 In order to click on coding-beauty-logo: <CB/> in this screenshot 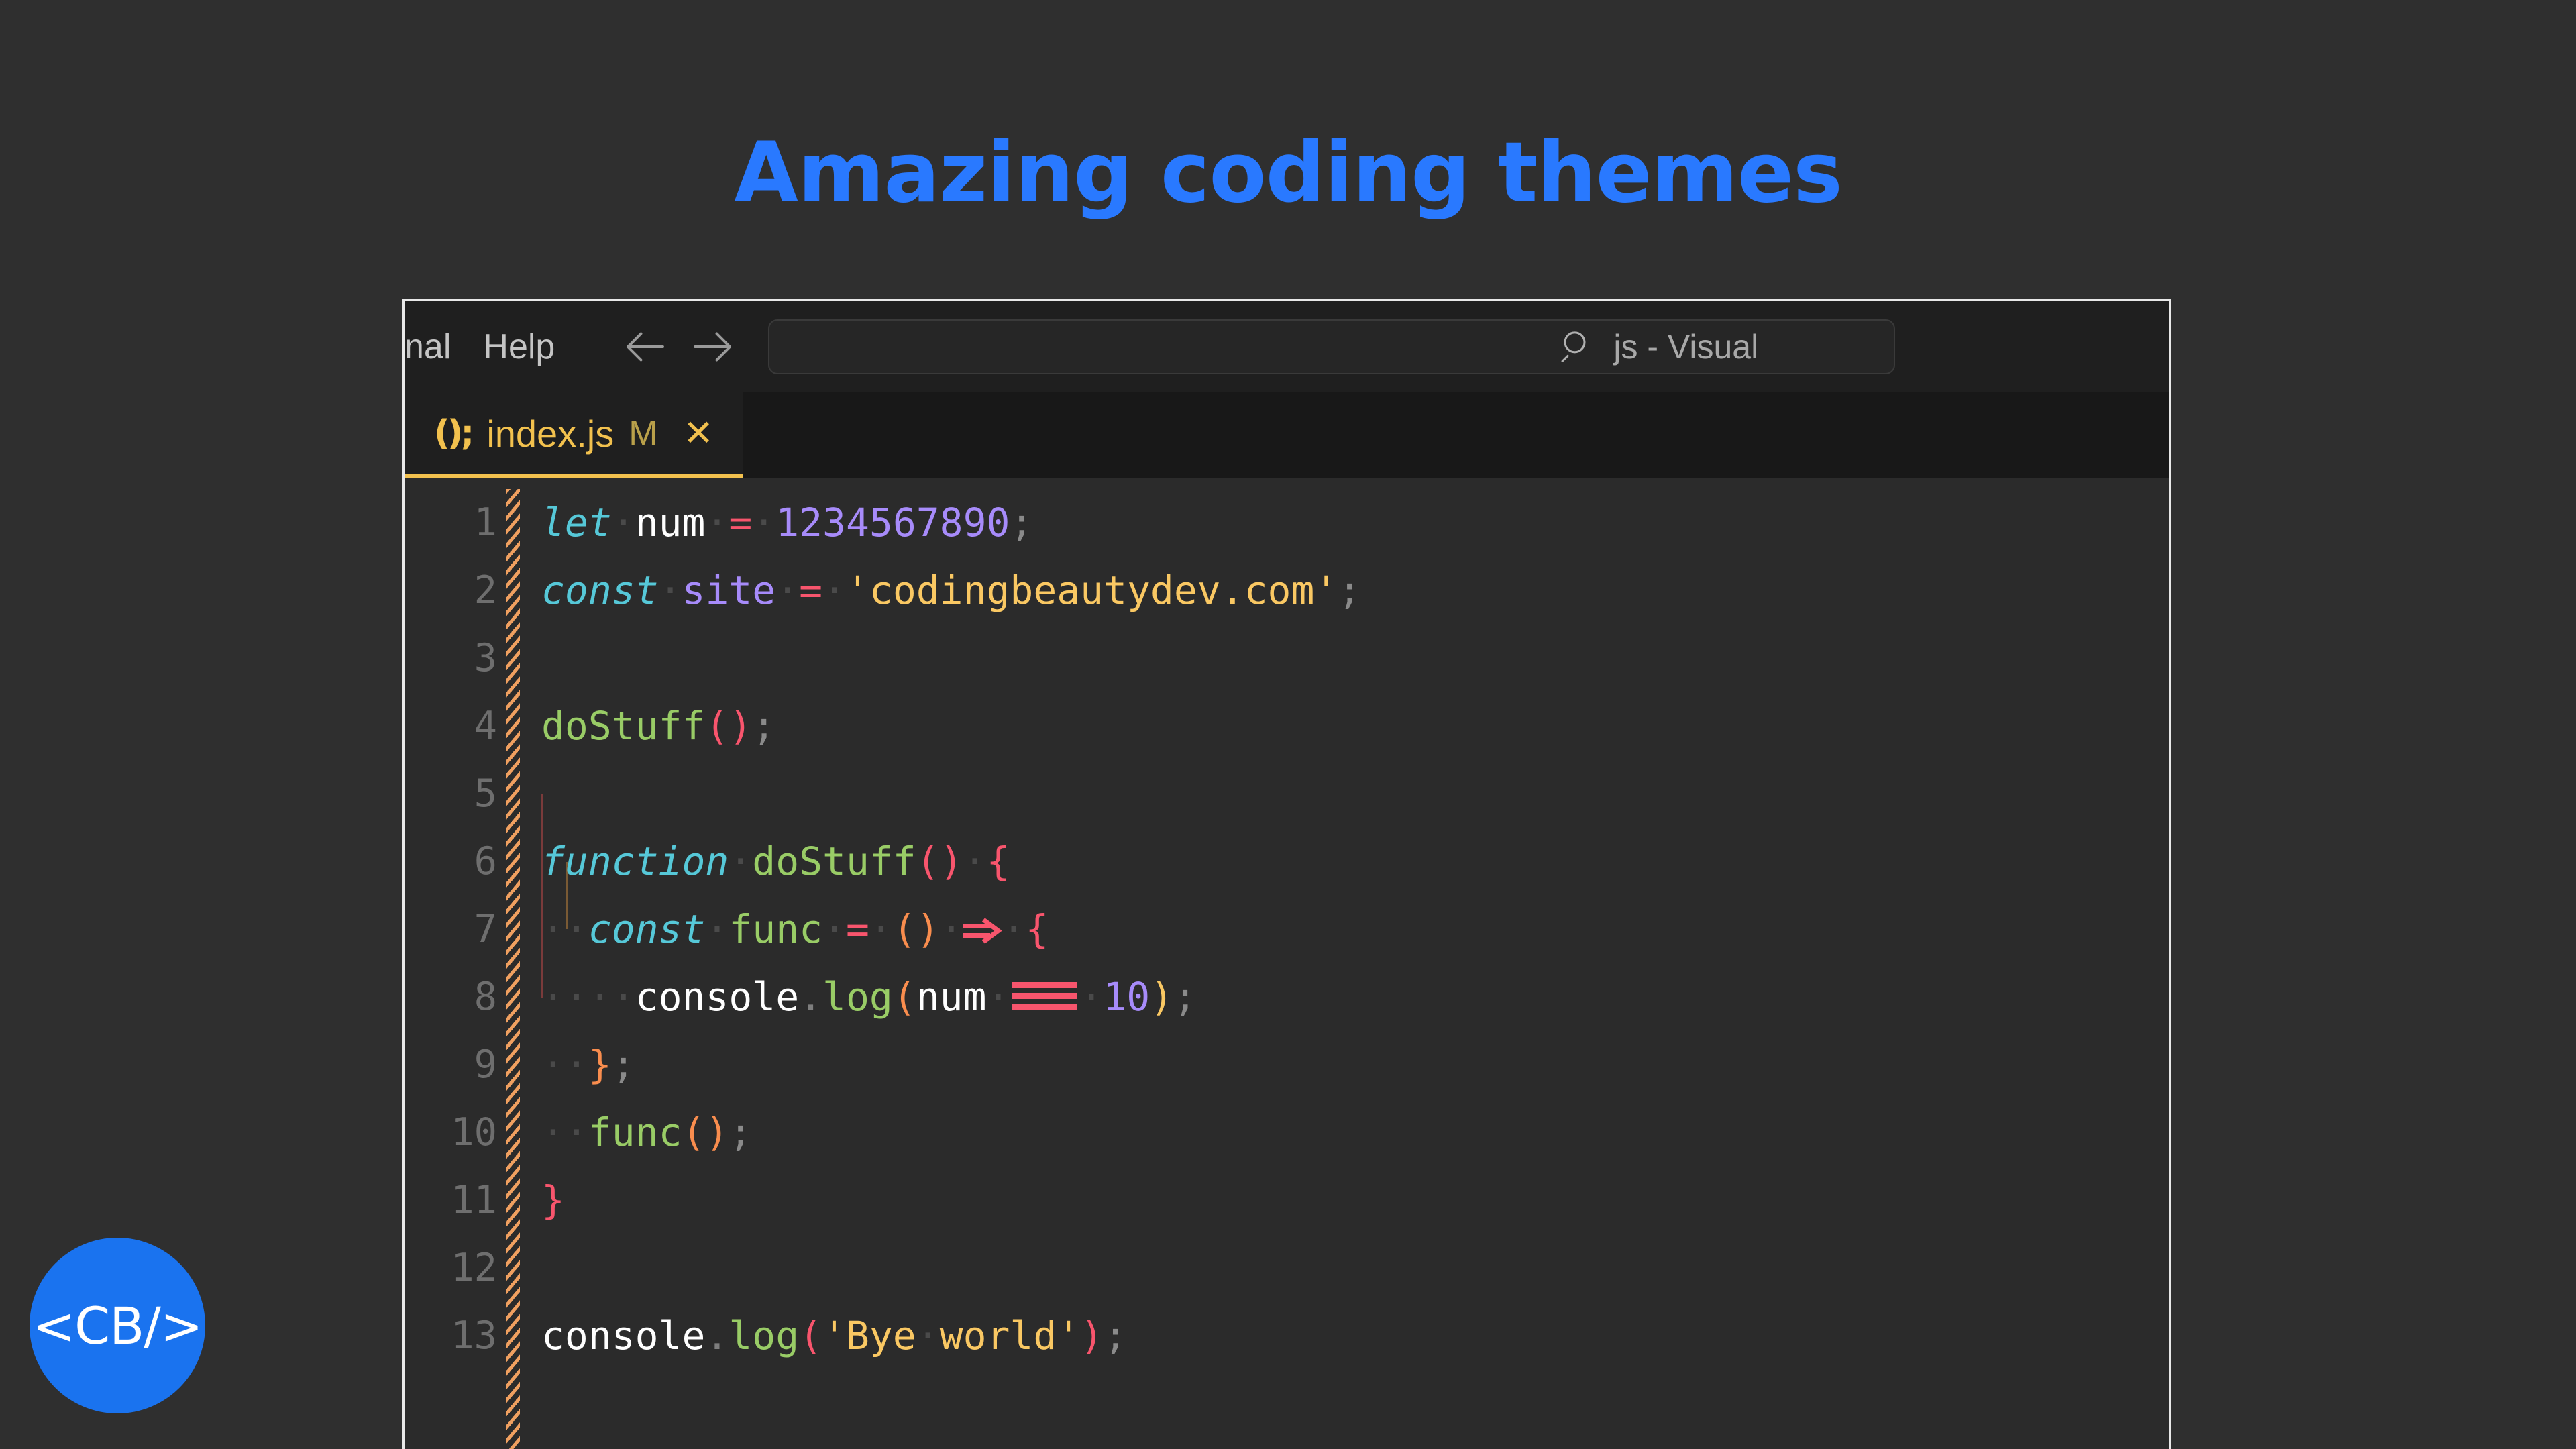, I will do `click(117, 1325)`.